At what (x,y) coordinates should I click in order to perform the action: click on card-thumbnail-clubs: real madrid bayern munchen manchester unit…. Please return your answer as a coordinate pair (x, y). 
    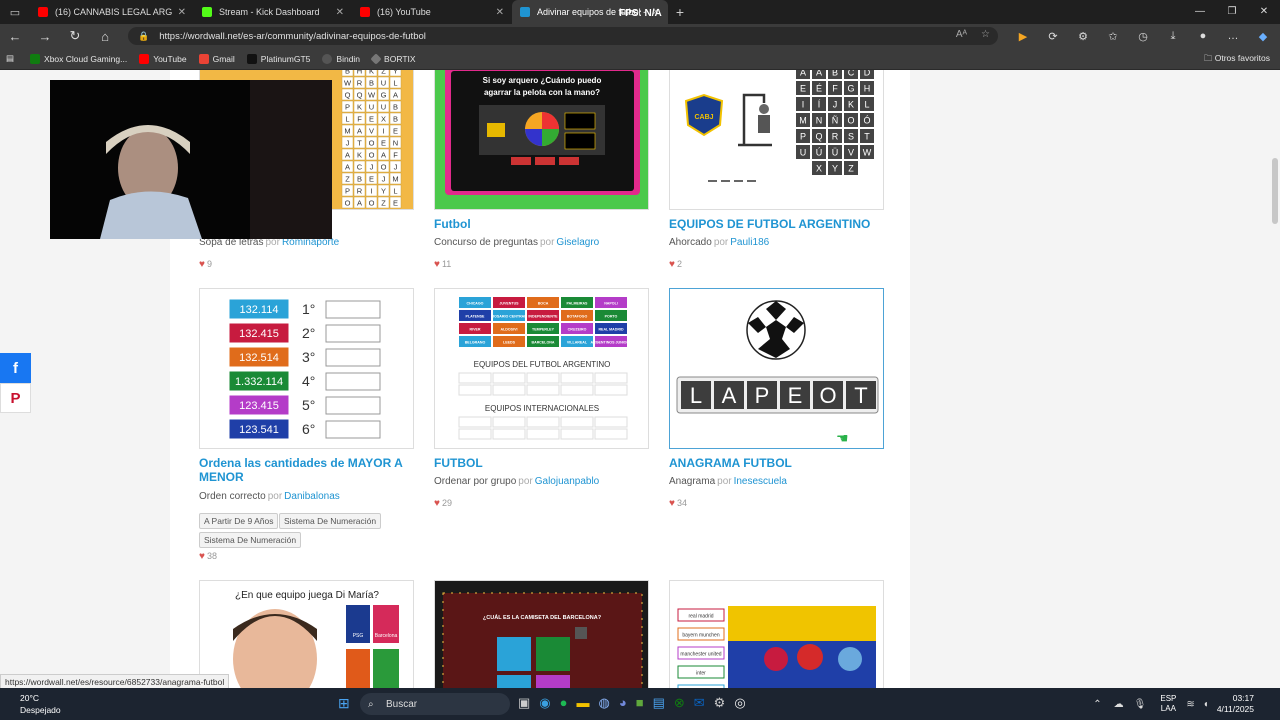
    Looking at the image, I should click on (776, 634).